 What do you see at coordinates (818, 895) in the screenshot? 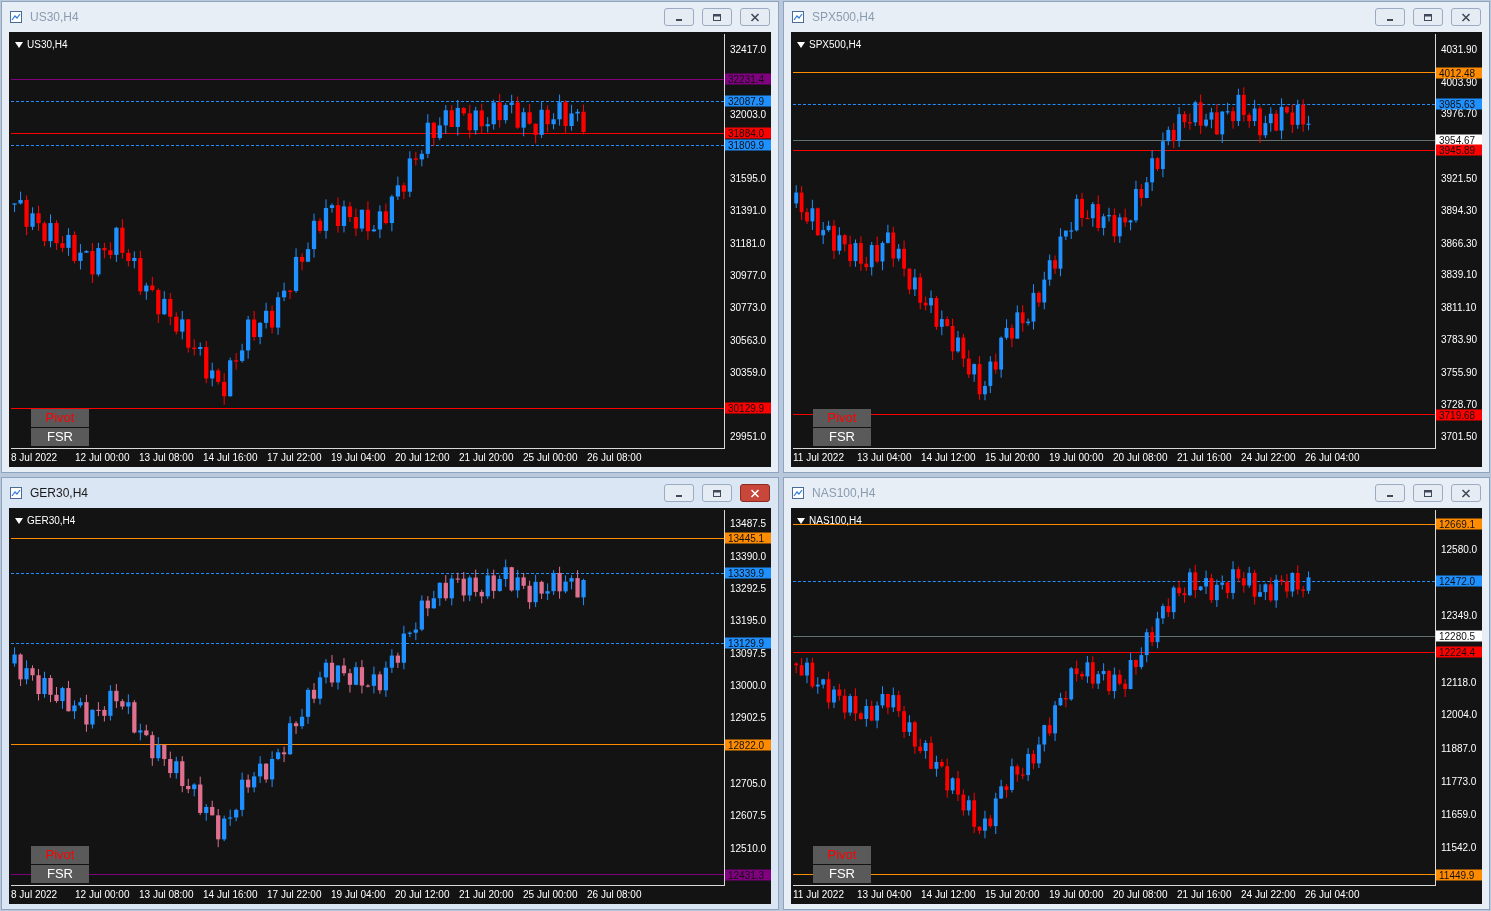
I see `time-axis-label: 11 Jul 2022` at bounding box center [818, 895].